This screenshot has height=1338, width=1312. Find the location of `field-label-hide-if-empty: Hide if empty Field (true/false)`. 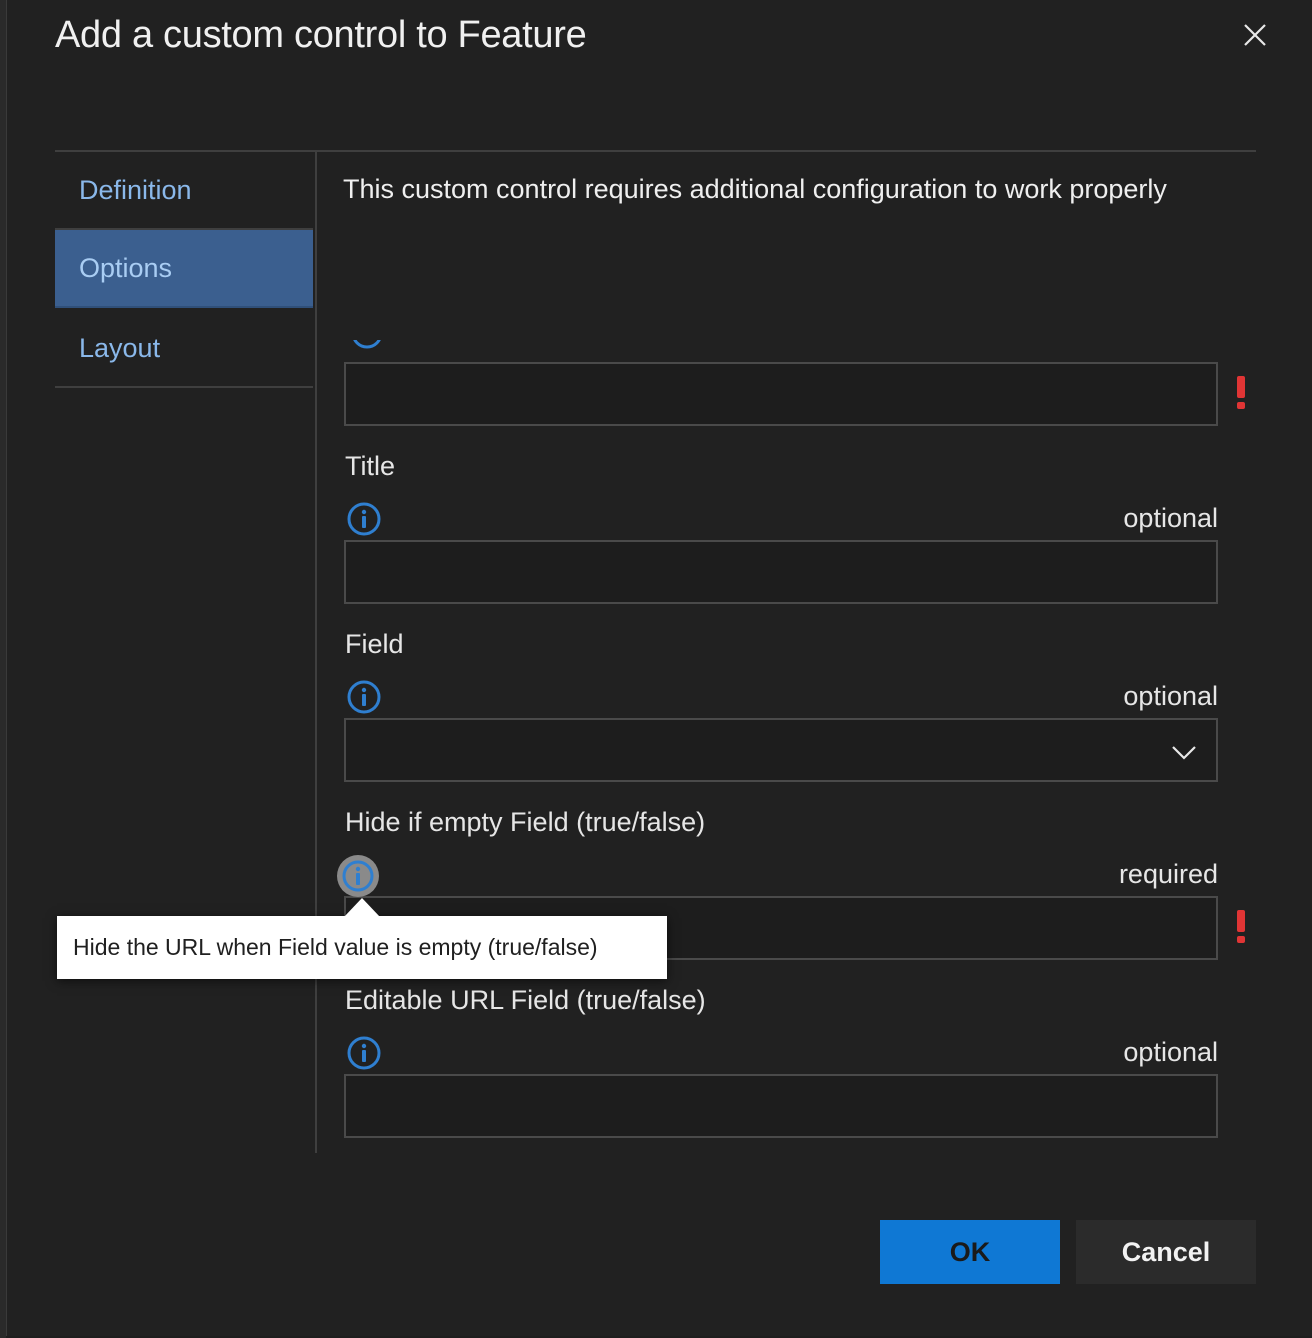

field-label-hide-if-empty: Hide if empty Field (true/false) is located at coordinates (525, 822).